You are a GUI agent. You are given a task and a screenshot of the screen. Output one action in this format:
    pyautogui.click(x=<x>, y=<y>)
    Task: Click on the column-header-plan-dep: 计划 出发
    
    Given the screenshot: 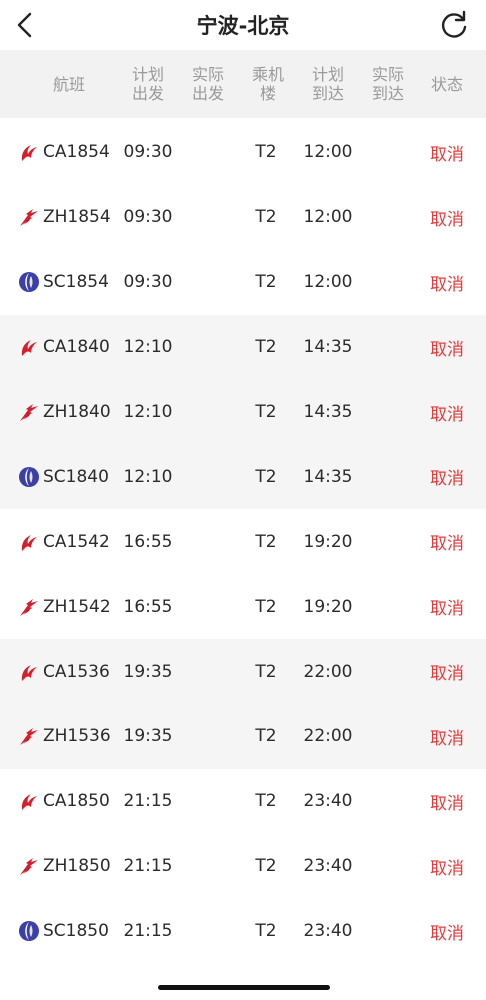 What is the action you would take?
    pyautogui.click(x=147, y=84)
    